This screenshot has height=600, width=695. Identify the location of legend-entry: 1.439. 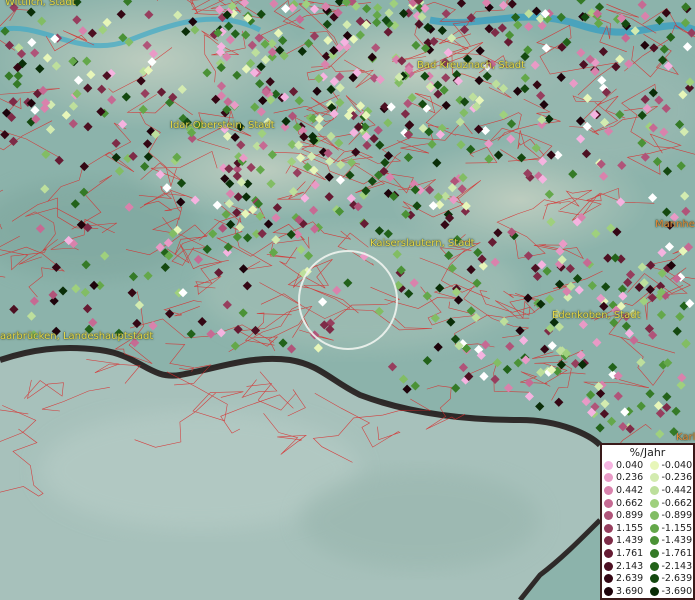
(625, 540).